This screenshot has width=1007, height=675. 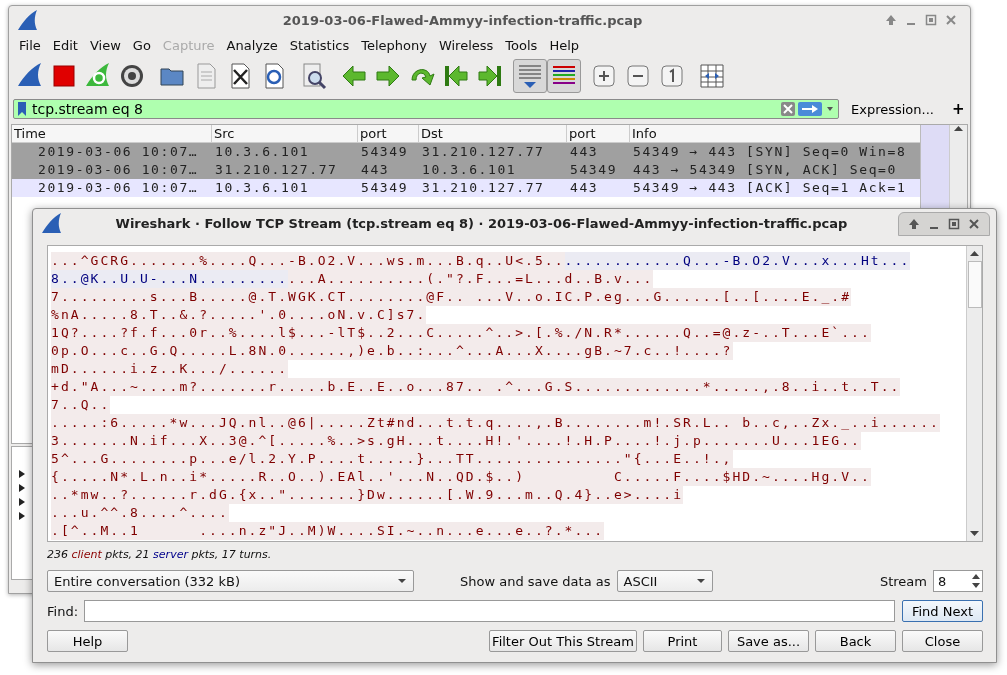 What do you see at coordinates (535, 581) in the screenshot?
I see `format-label: Show and save data as` at bounding box center [535, 581].